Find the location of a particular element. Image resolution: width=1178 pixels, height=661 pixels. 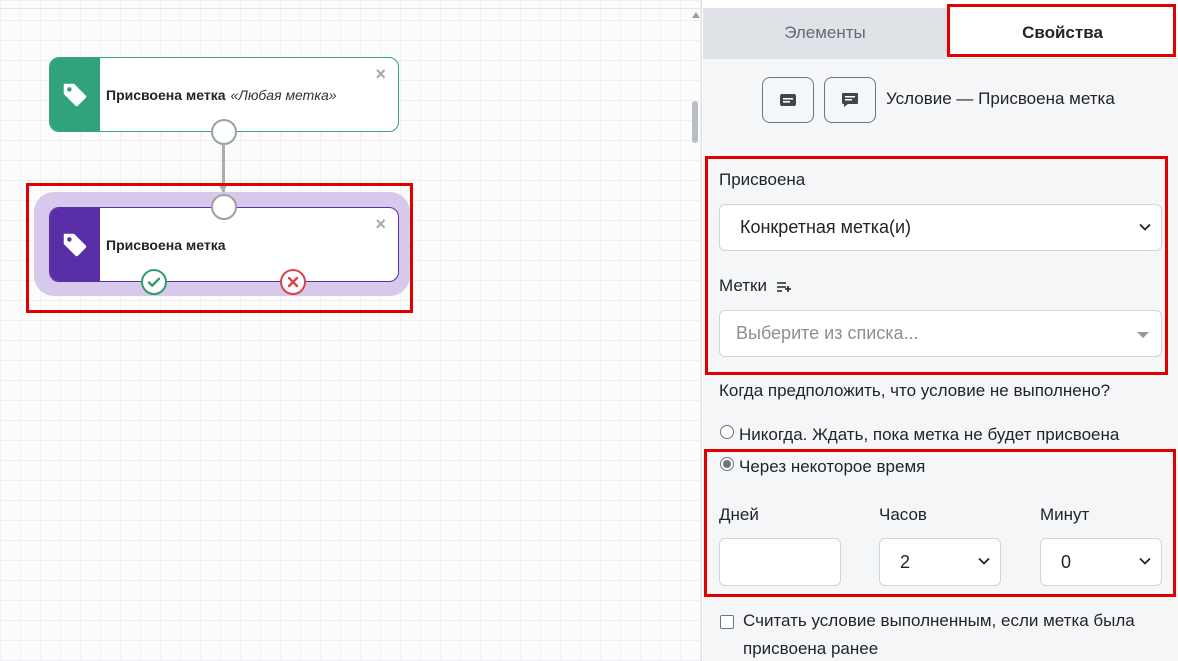

close-icon: × is located at coordinates (380, 74).